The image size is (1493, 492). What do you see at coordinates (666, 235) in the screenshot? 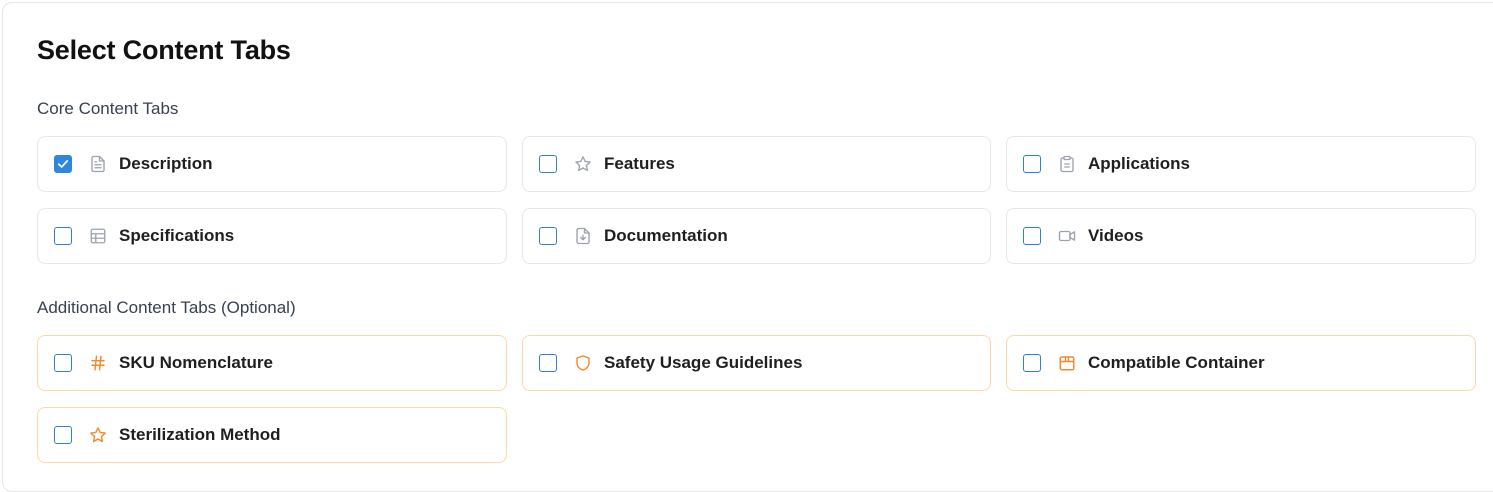
I see `tab-option-label: Documentation` at bounding box center [666, 235].